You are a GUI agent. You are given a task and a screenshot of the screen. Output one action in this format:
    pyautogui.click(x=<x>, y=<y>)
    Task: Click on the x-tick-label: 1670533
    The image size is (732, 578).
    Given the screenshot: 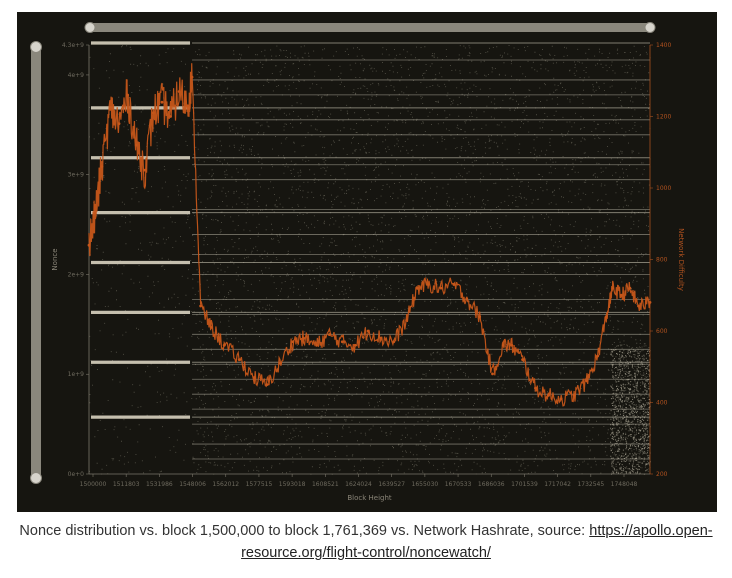 What is the action you would take?
    pyautogui.click(x=458, y=484)
    